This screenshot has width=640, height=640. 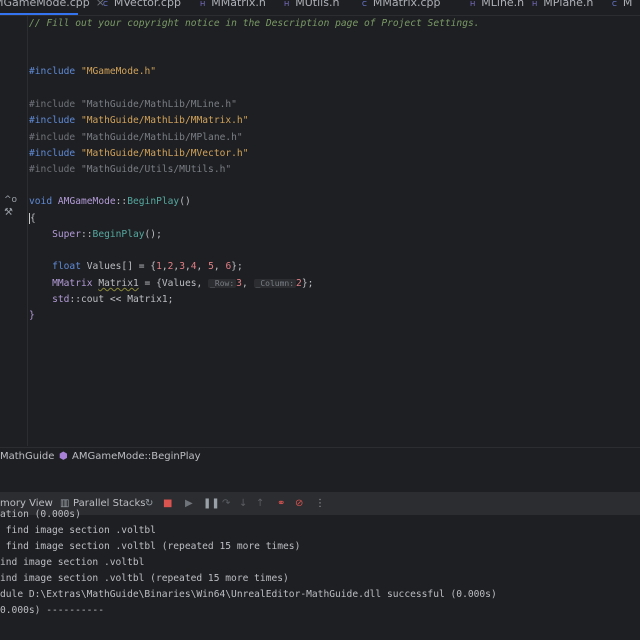 I want to click on code-line: }, so click(x=32, y=316).